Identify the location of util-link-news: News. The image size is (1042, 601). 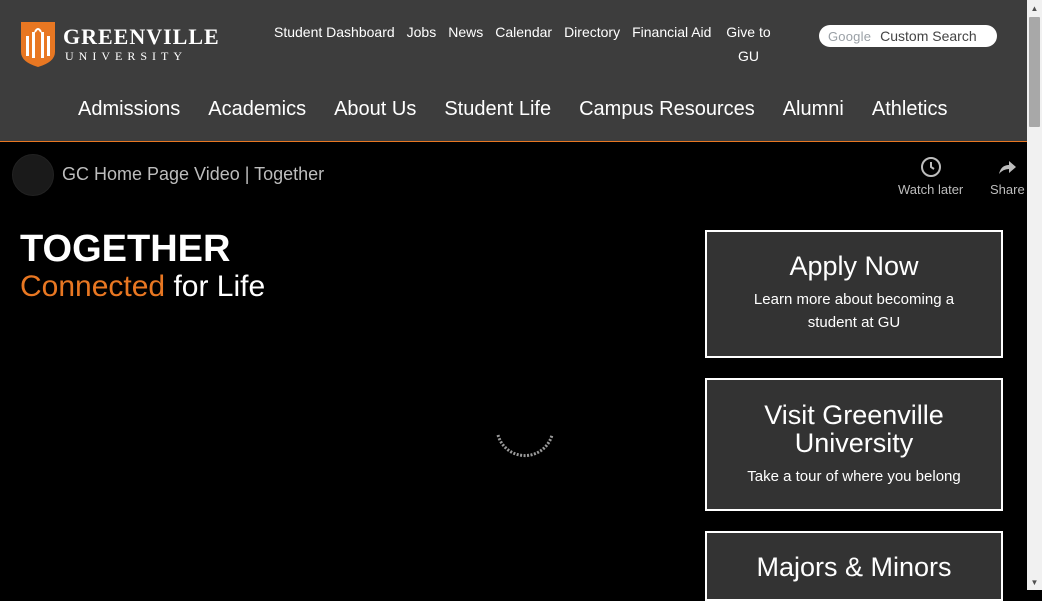
(465, 44).